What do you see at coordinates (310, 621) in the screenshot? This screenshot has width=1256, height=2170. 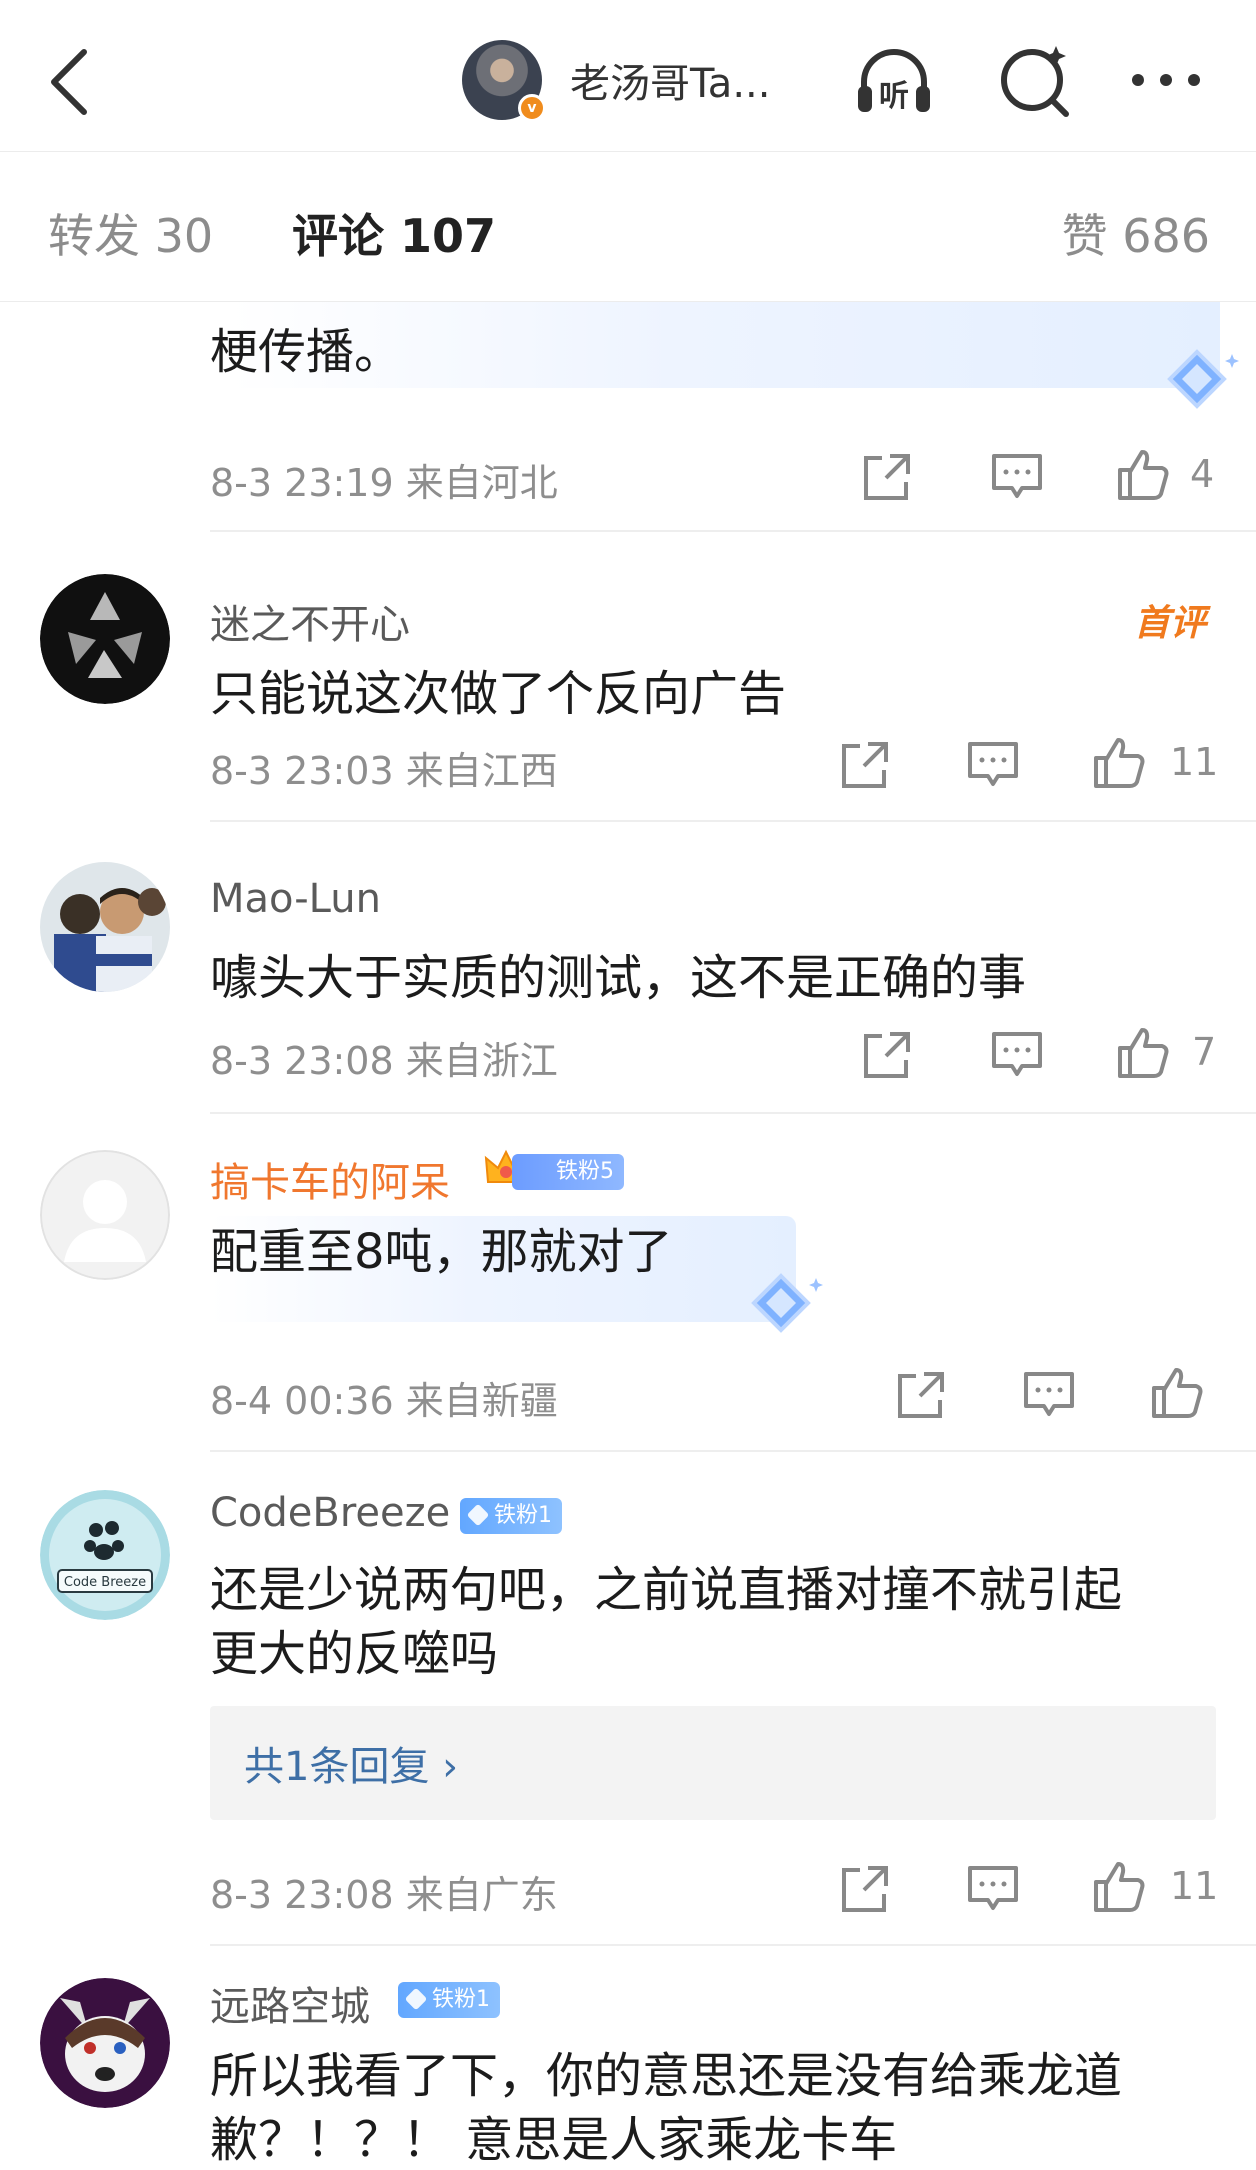 I see `username: 迷之不开心` at bounding box center [310, 621].